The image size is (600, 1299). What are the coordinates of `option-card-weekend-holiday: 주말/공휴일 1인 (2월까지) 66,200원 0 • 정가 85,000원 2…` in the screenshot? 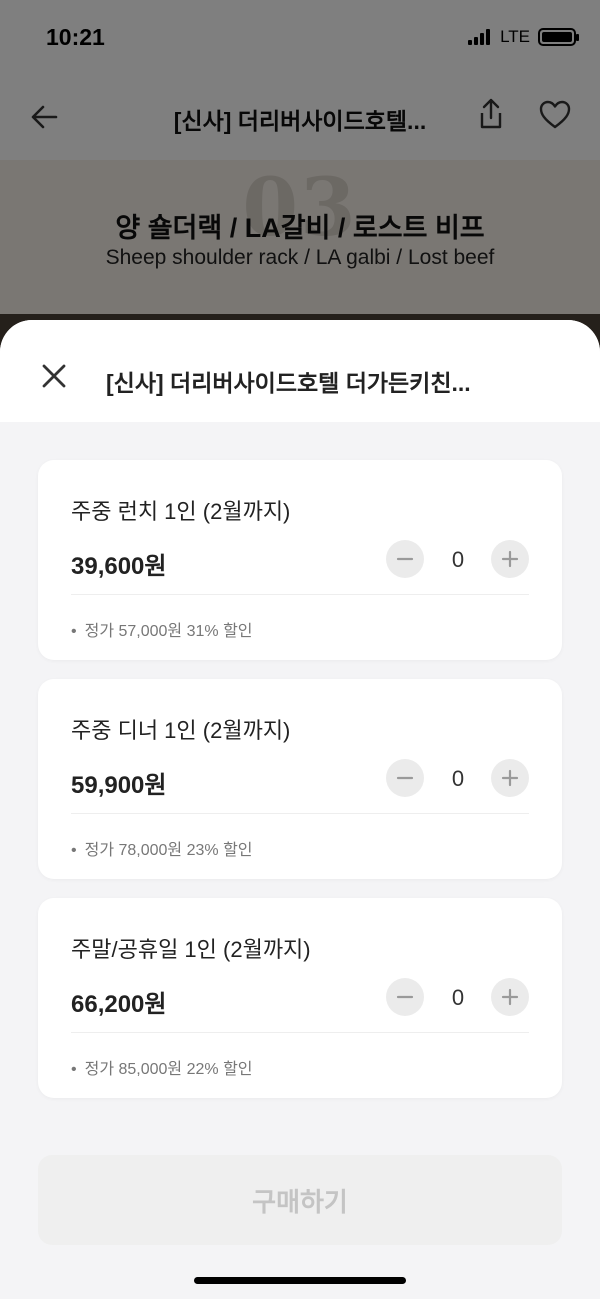 It's located at (300, 998).